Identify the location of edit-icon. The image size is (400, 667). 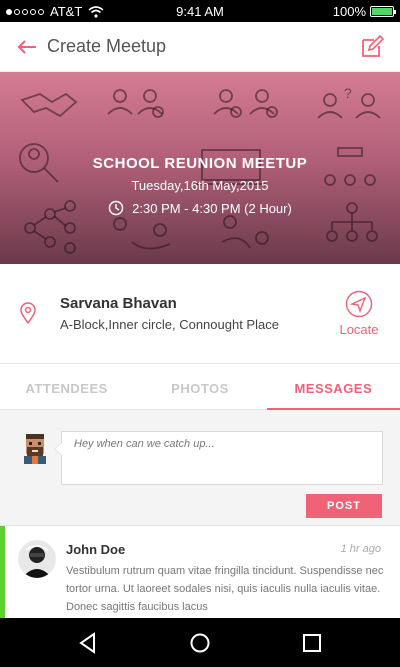
(372, 47).